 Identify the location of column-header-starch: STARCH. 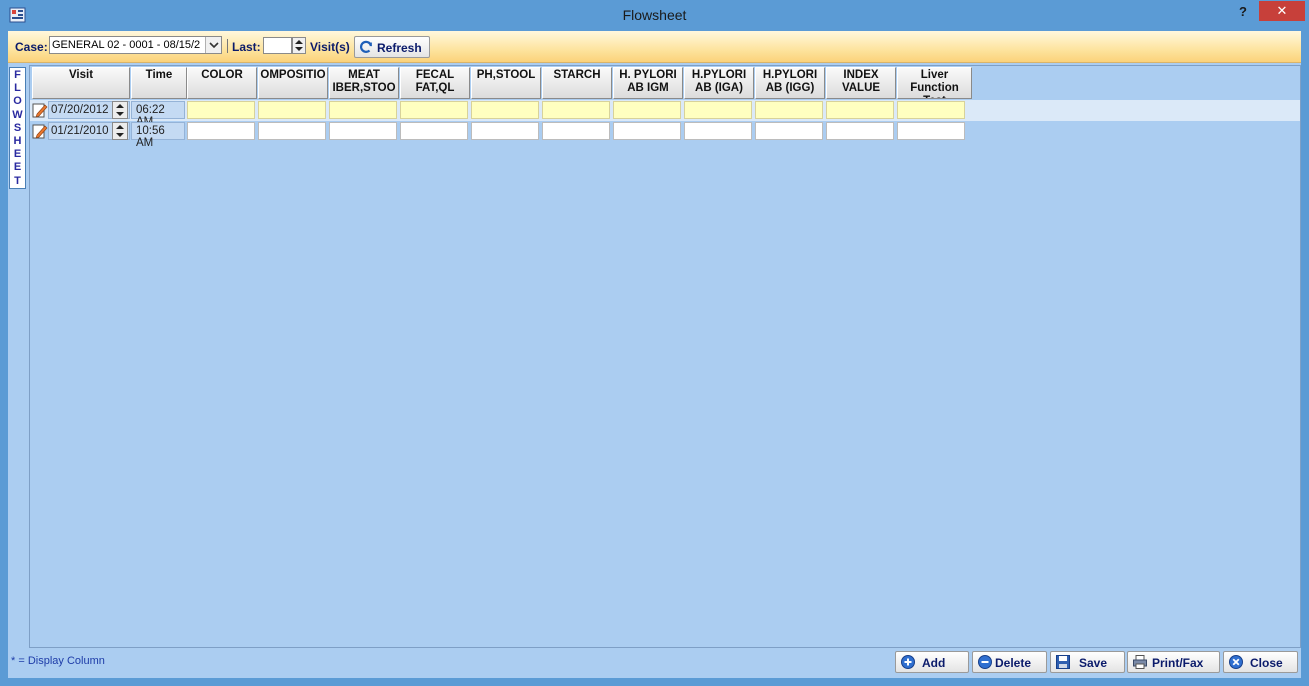
(577, 83).